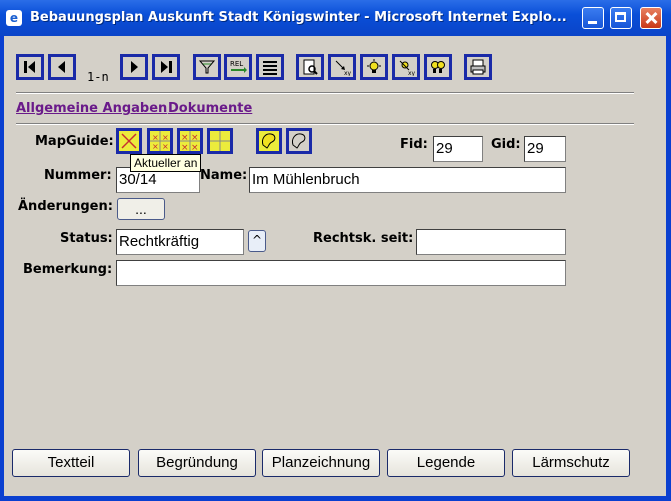 The width and height of the screenshot is (671, 501). I want to click on tab-documents: Dokumente, so click(210, 108).